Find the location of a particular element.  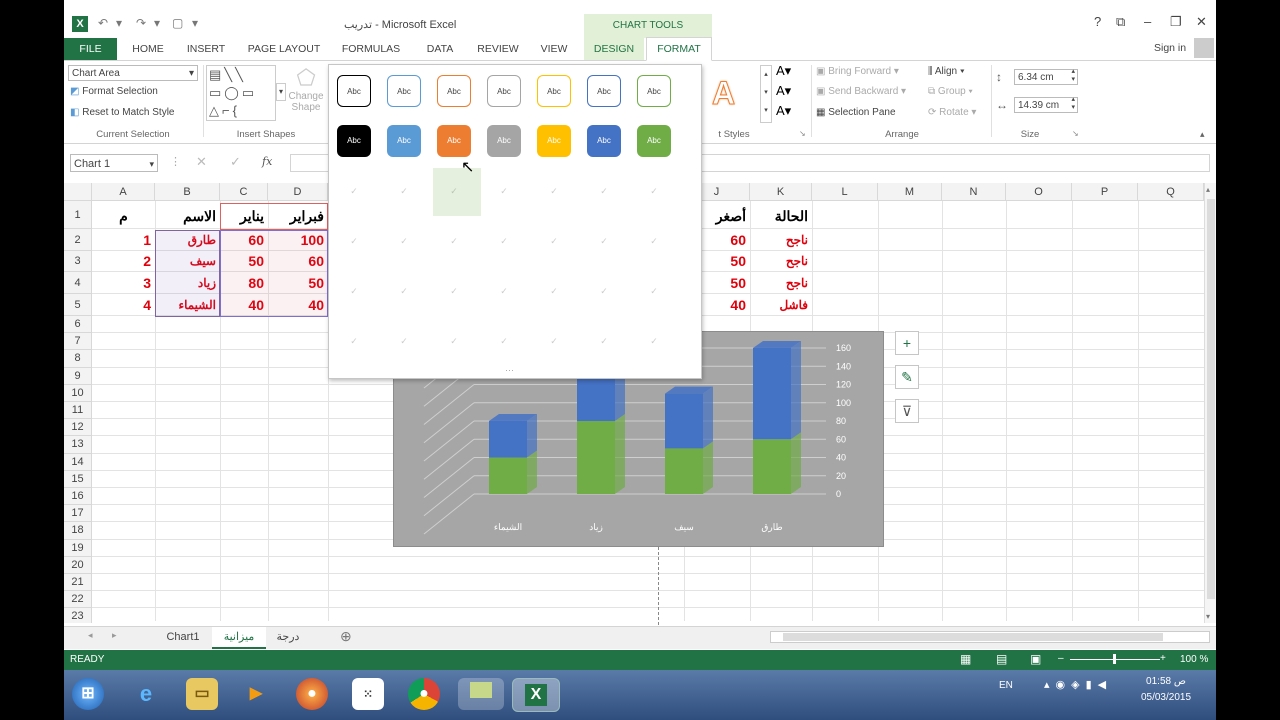

cell-a3: 2 is located at coordinates (123, 261).